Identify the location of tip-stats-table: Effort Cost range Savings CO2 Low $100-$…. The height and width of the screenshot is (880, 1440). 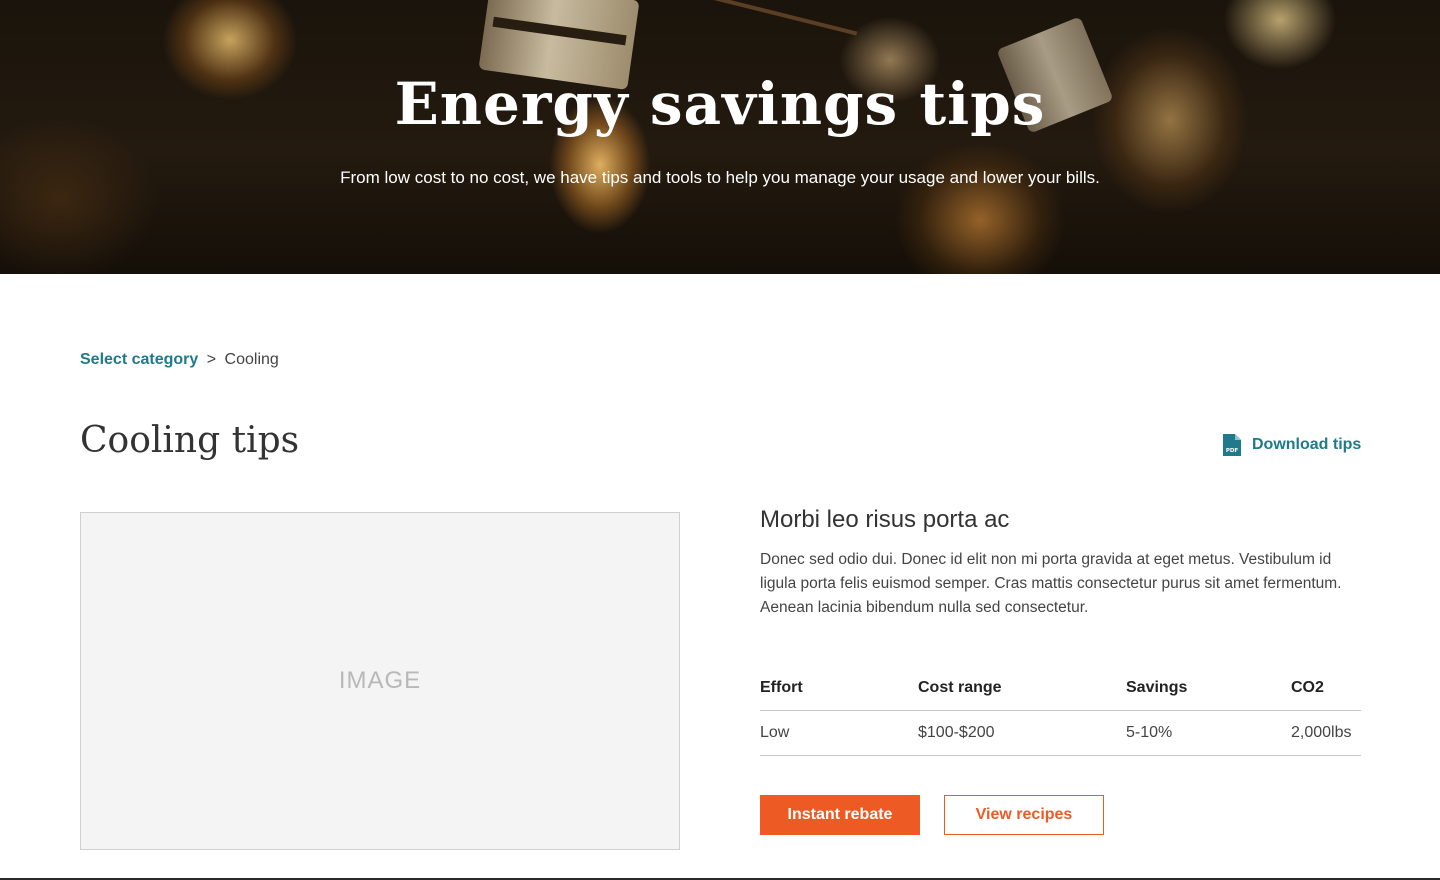
(1060, 711).